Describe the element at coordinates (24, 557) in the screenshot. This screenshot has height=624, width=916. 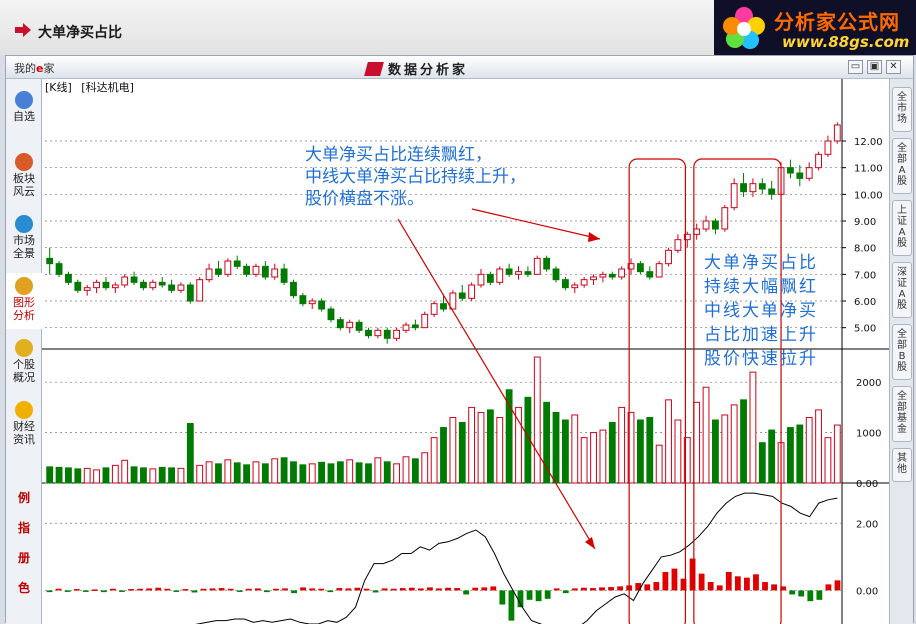
I see `tool-button-2: 册` at that location.